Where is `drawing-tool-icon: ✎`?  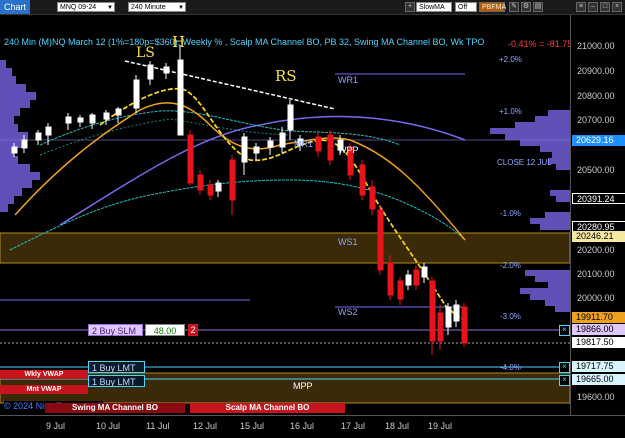
drawing-tool-icon: ✎ is located at coordinates (514, 7).